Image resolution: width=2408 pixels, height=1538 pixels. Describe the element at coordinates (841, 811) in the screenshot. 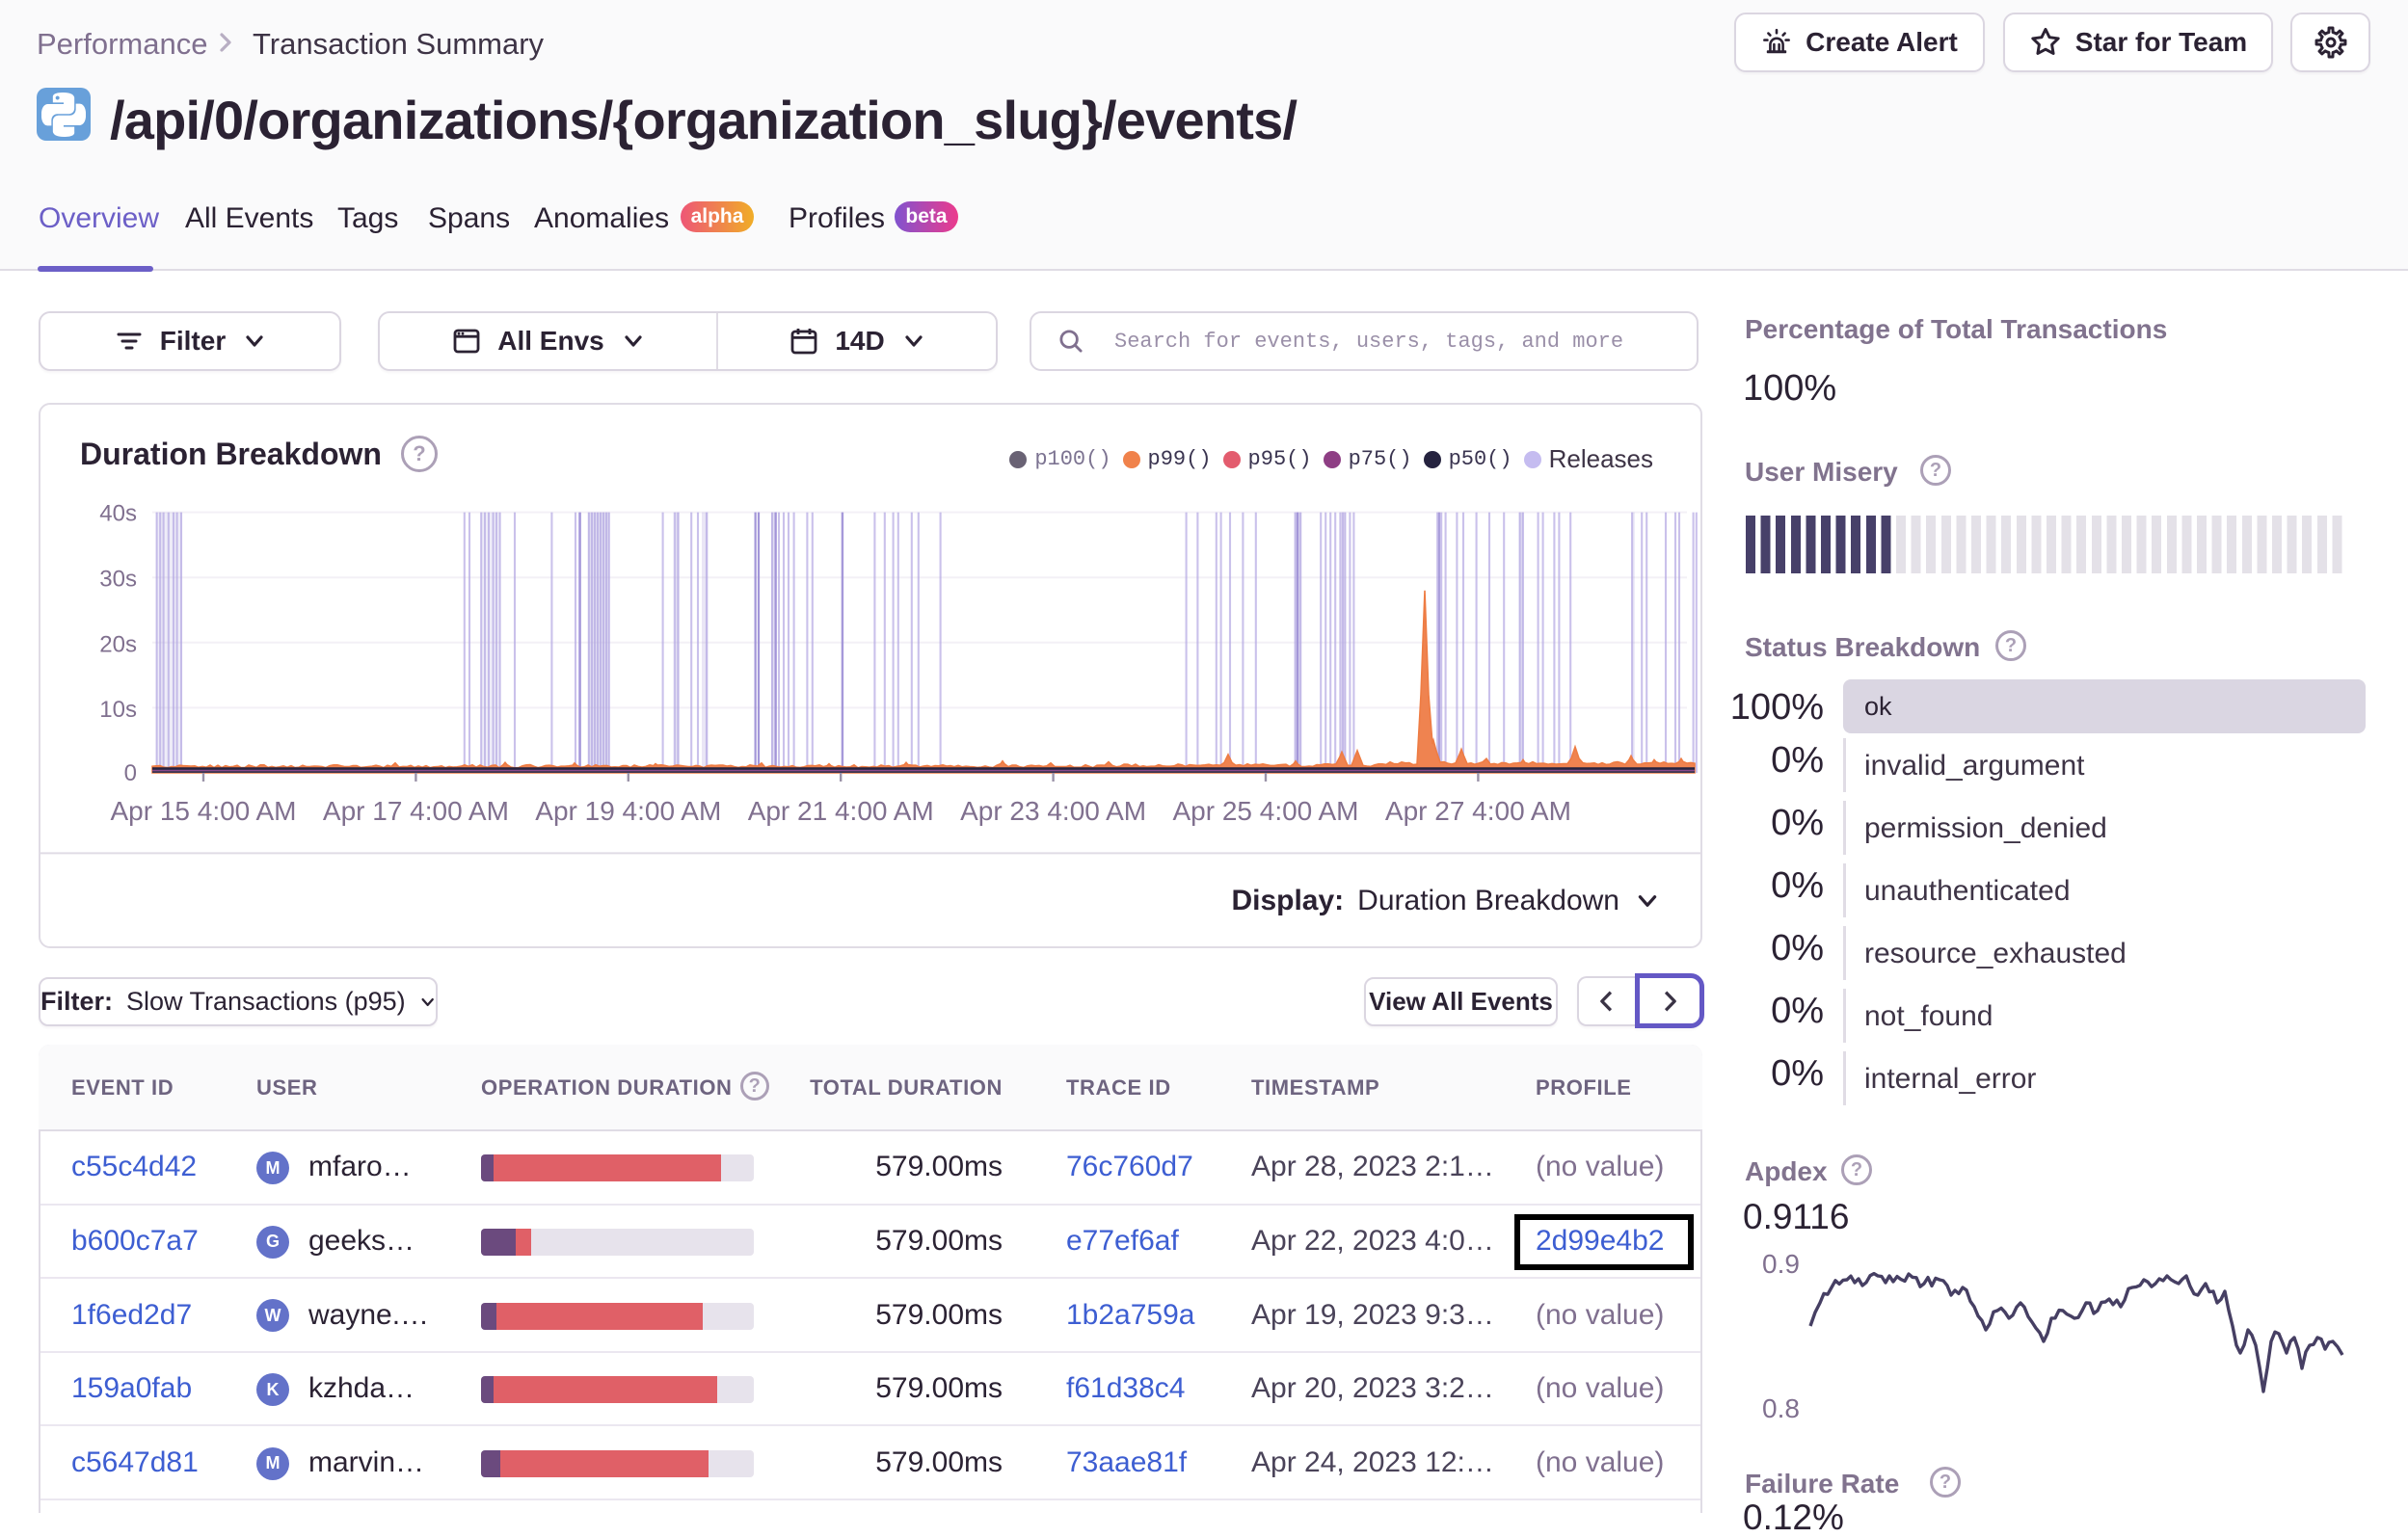

I see `svg-text: Apr 21 4:00 AM` at that location.